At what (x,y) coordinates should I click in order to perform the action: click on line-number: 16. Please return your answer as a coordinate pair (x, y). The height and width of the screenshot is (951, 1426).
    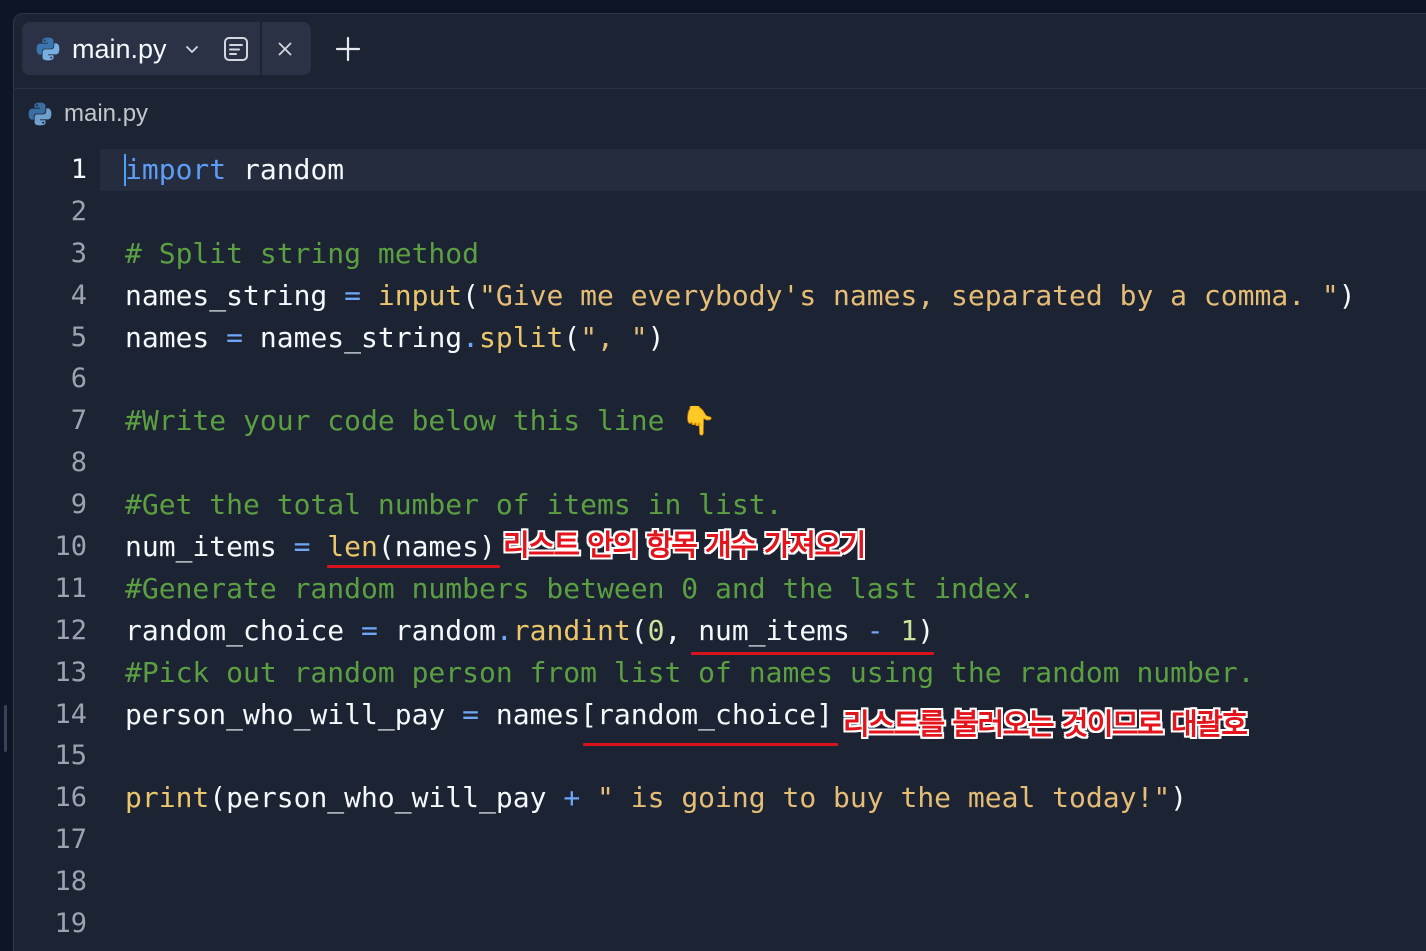
    Looking at the image, I should click on (70, 798).